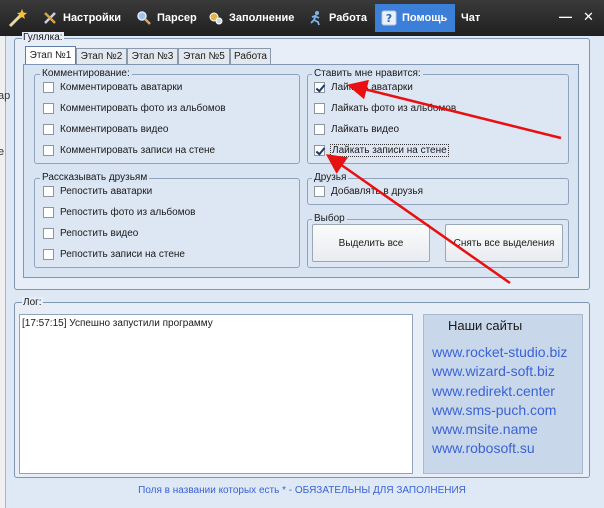  What do you see at coordinates (5, 96) in the screenshot?
I see `clipped-text: ар` at bounding box center [5, 96].